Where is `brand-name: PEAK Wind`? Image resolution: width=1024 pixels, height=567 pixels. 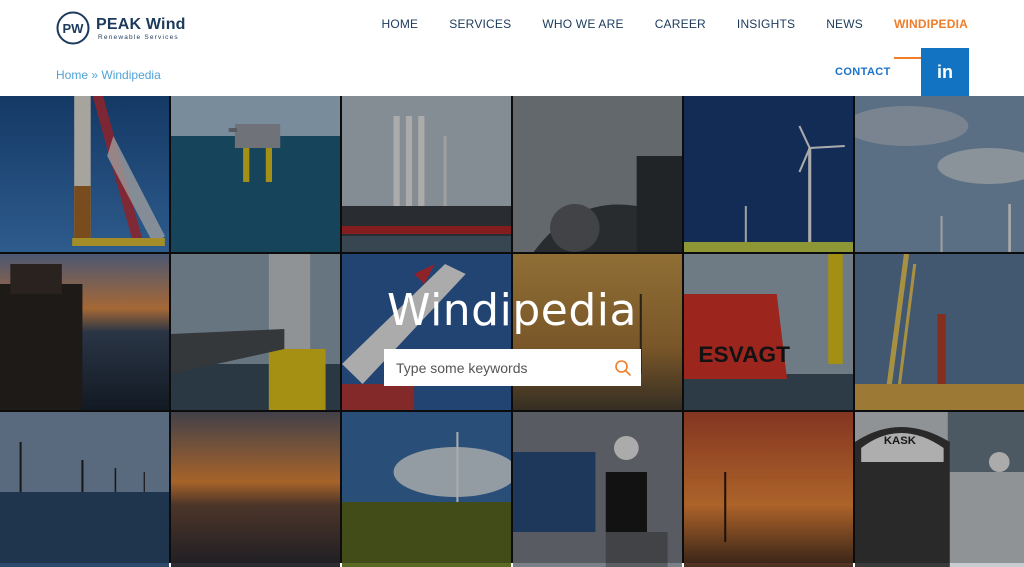
brand-name: PEAK Wind is located at coordinates (141, 24).